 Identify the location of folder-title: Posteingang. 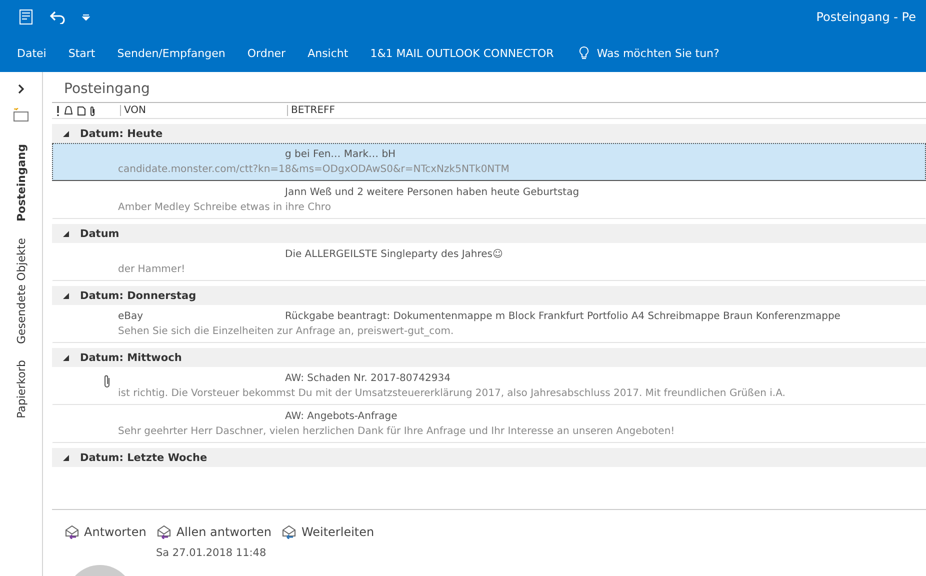
(107, 89).